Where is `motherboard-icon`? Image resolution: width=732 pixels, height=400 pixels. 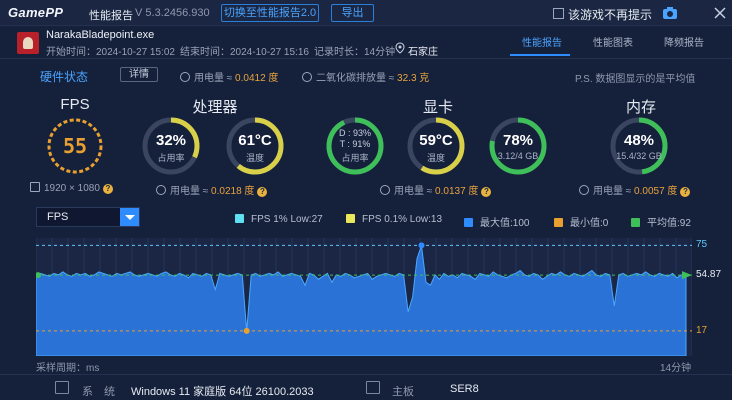 motherboard-icon is located at coordinates (373, 387).